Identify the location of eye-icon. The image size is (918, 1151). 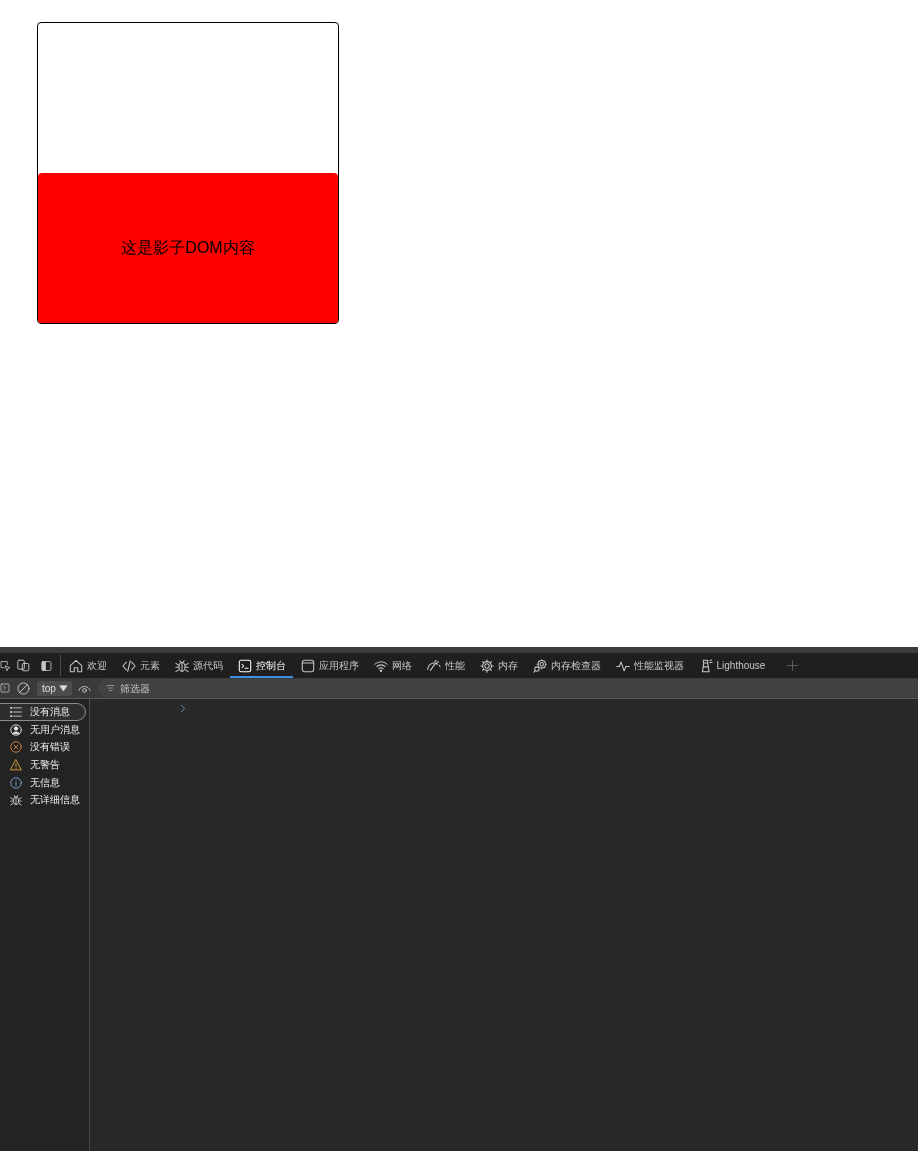
(84, 688).